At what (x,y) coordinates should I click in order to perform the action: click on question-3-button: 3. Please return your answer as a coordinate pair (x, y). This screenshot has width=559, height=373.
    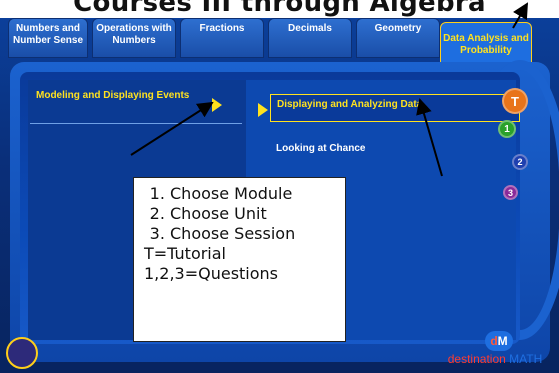
    Looking at the image, I should click on (510, 192).